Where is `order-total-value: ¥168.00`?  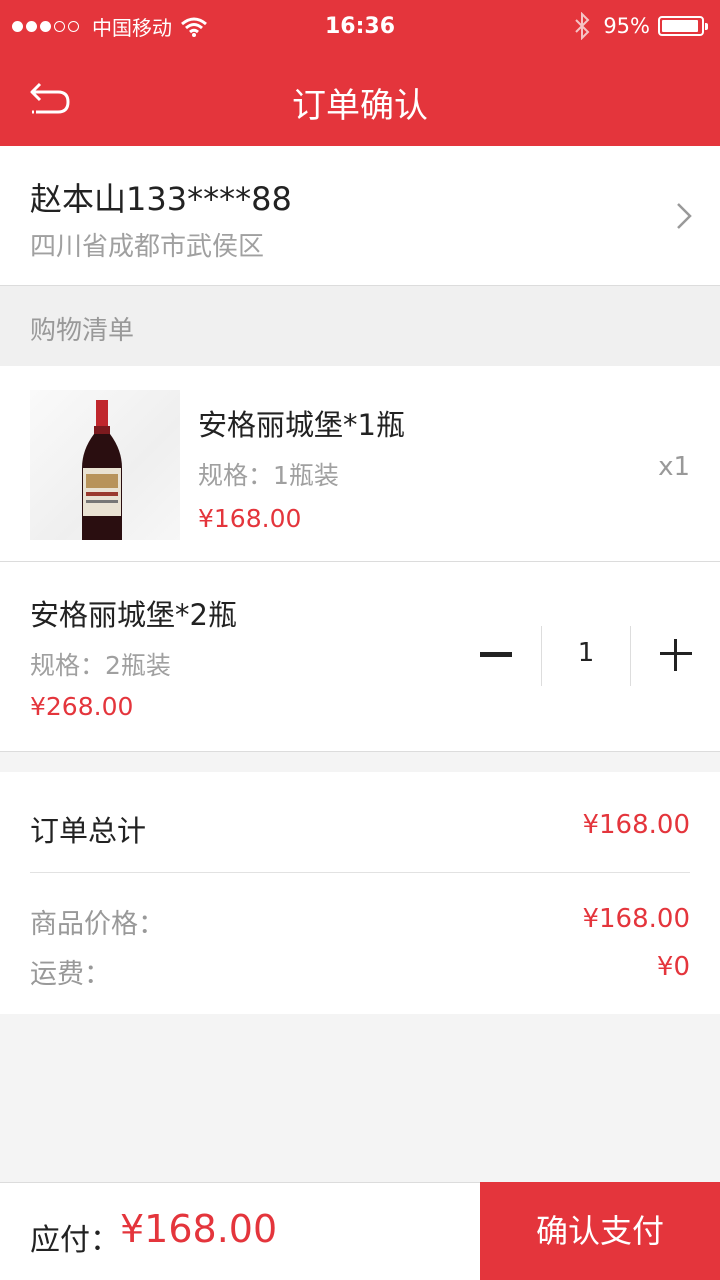 order-total-value: ¥168.00 is located at coordinates (636, 825).